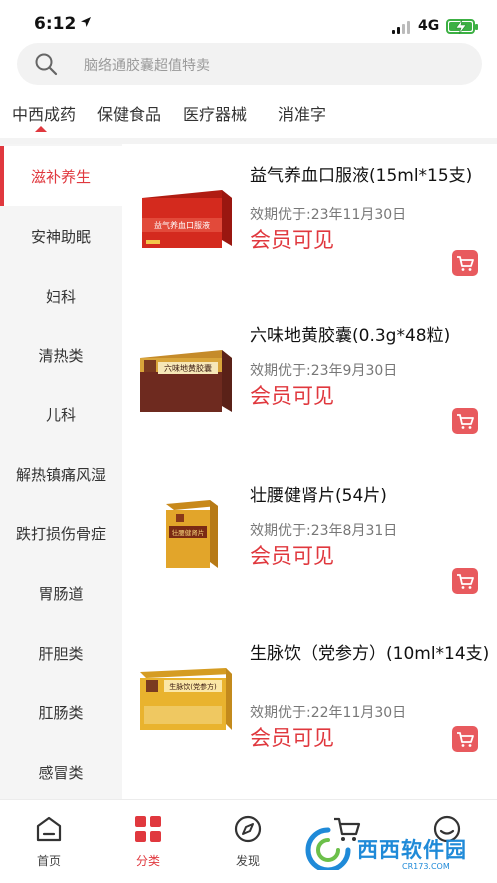 The height and width of the screenshot is (883, 497). I want to click on product-box-label: 六味地黄胶囊, so click(188, 368).